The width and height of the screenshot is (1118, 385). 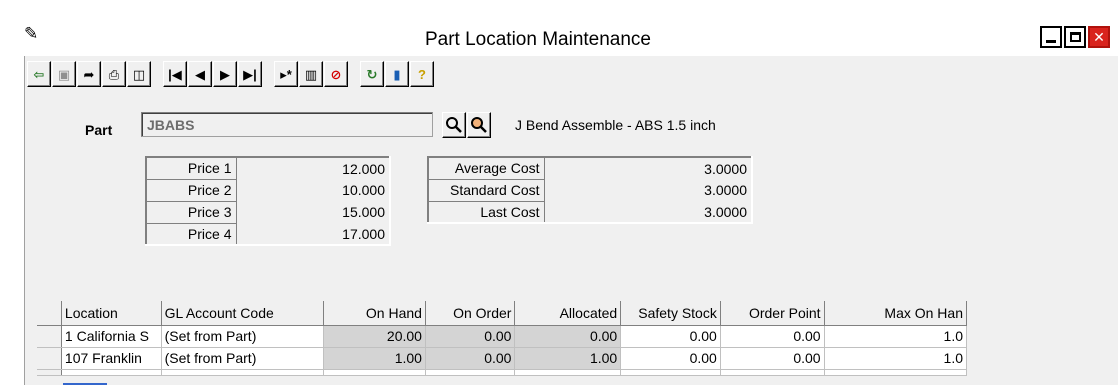 What do you see at coordinates (568, 358) in the screenshot?
I see `allocated-cell: 1.00` at bounding box center [568, 358].